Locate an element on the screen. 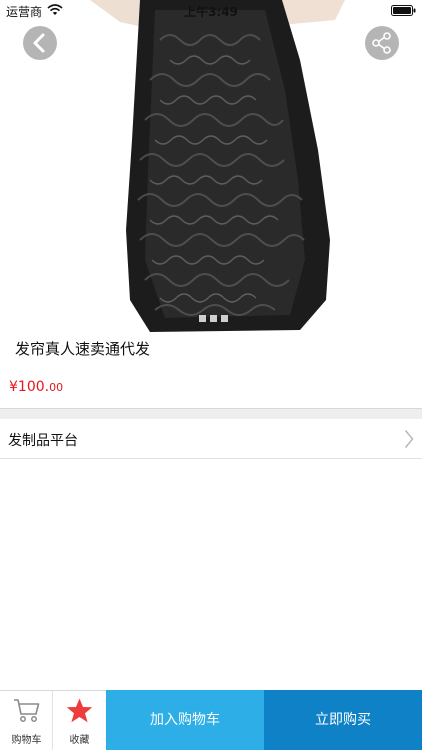 This screenshot has height=750, width=422. cart-tab-button: 购物车 is located at coordinates (26, 720).